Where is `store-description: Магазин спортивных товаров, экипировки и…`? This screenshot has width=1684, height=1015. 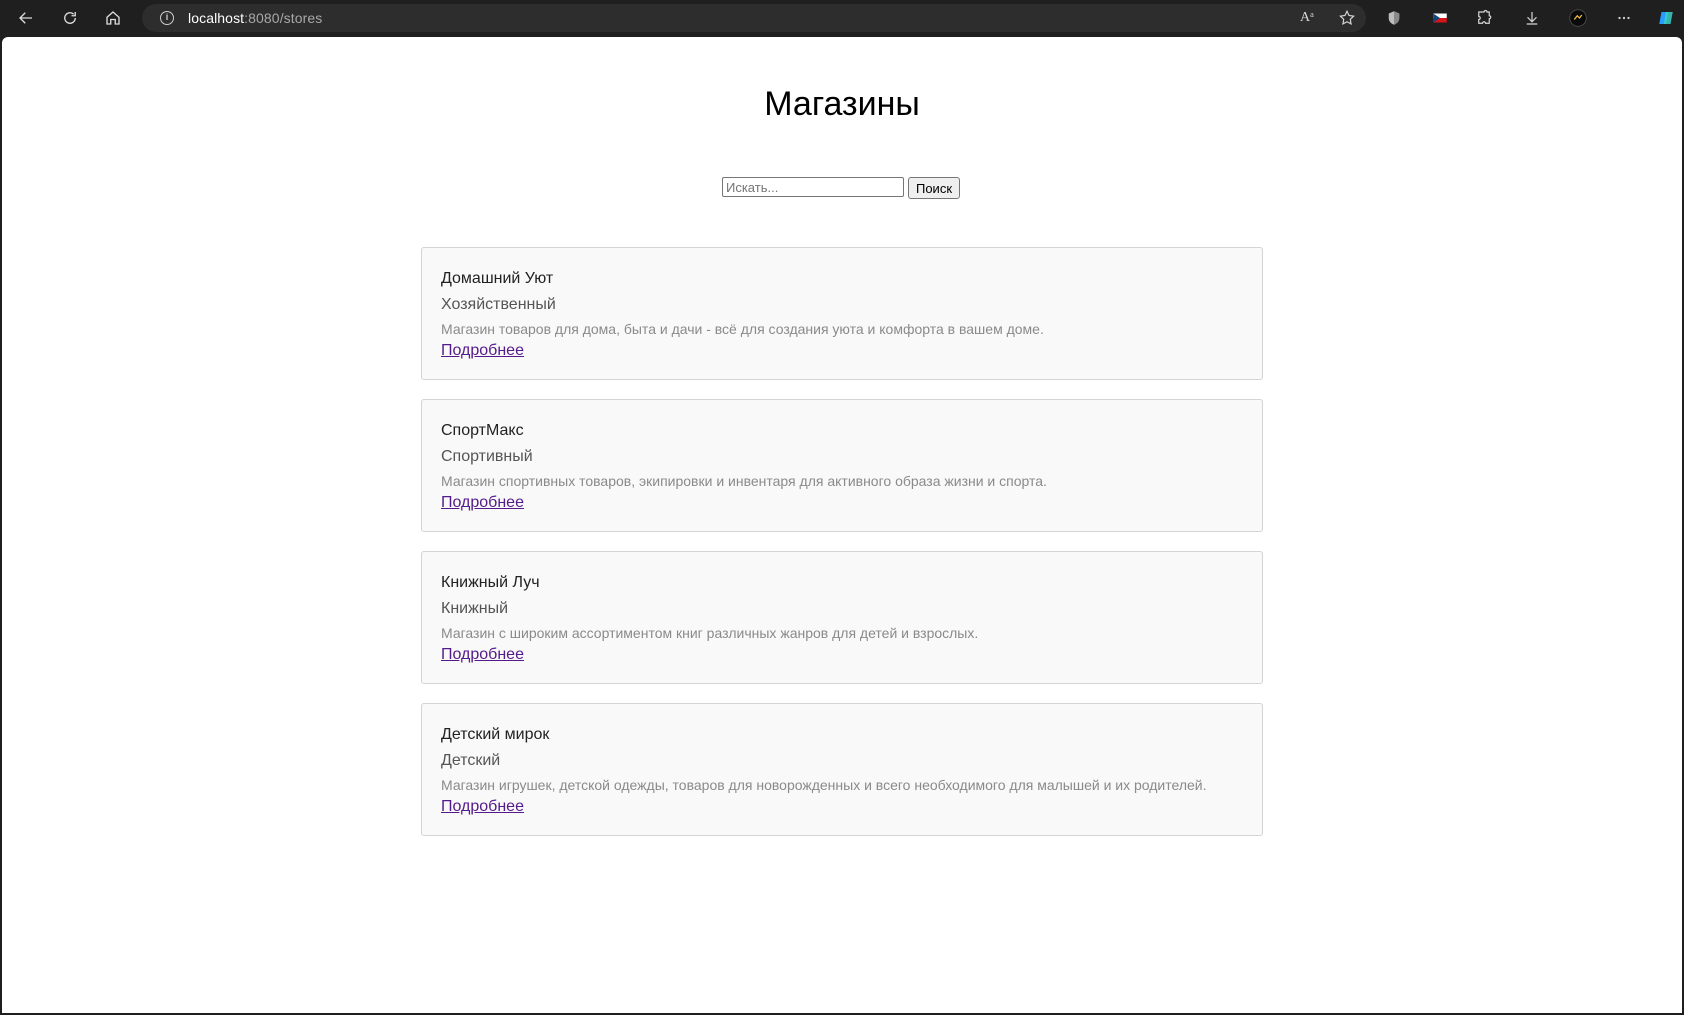 store-description: Магазин спортивных товаров, экипировки и… is located at coordinates (744, 481).